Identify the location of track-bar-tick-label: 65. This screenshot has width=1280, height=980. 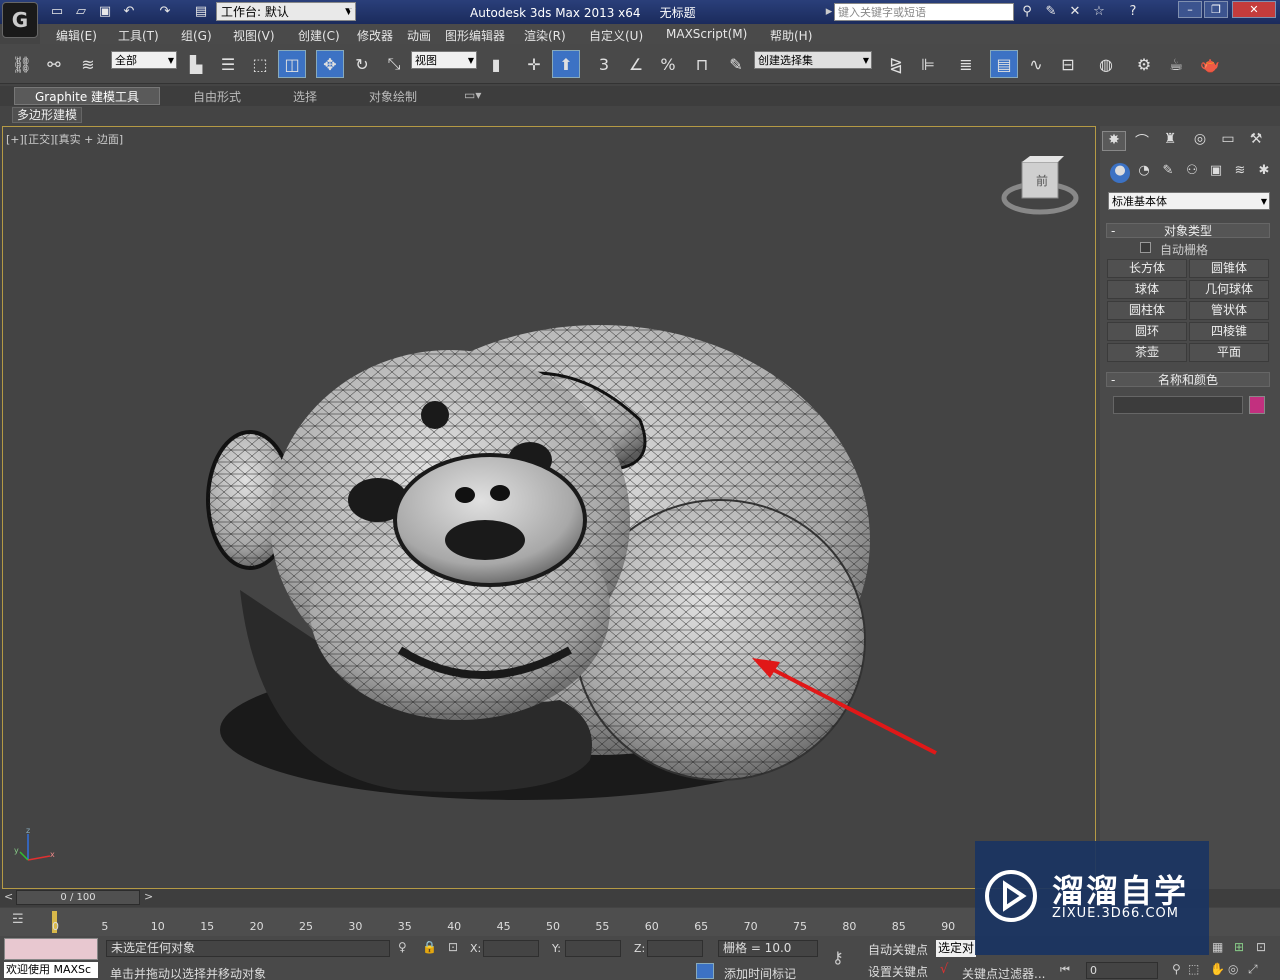
(701, 926).